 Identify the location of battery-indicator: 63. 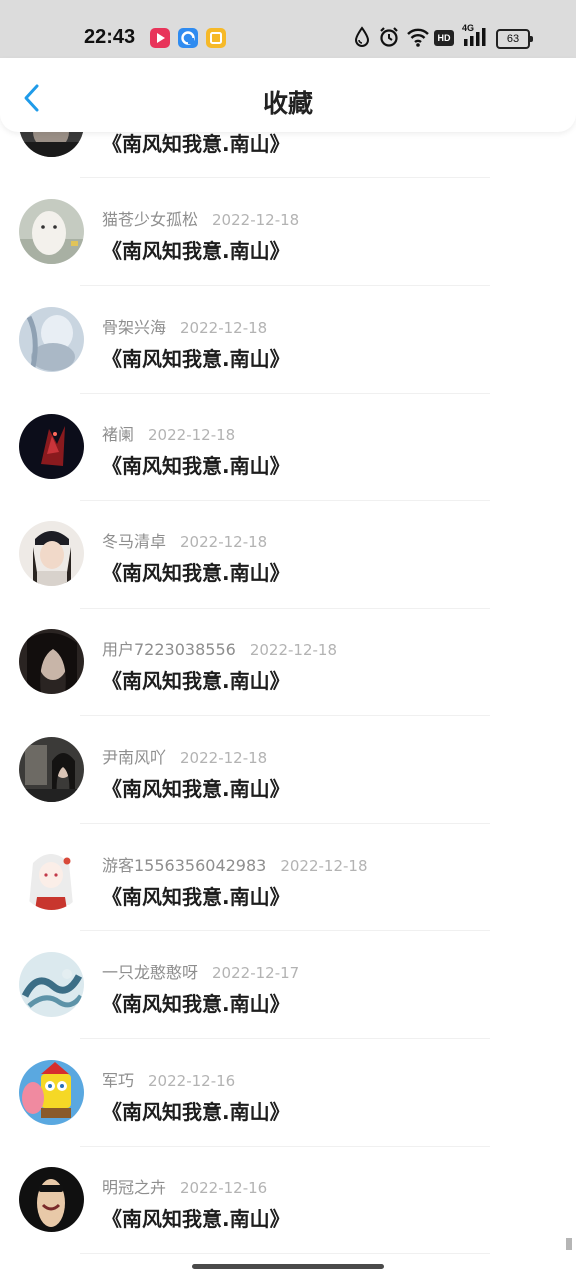
(514, 39).